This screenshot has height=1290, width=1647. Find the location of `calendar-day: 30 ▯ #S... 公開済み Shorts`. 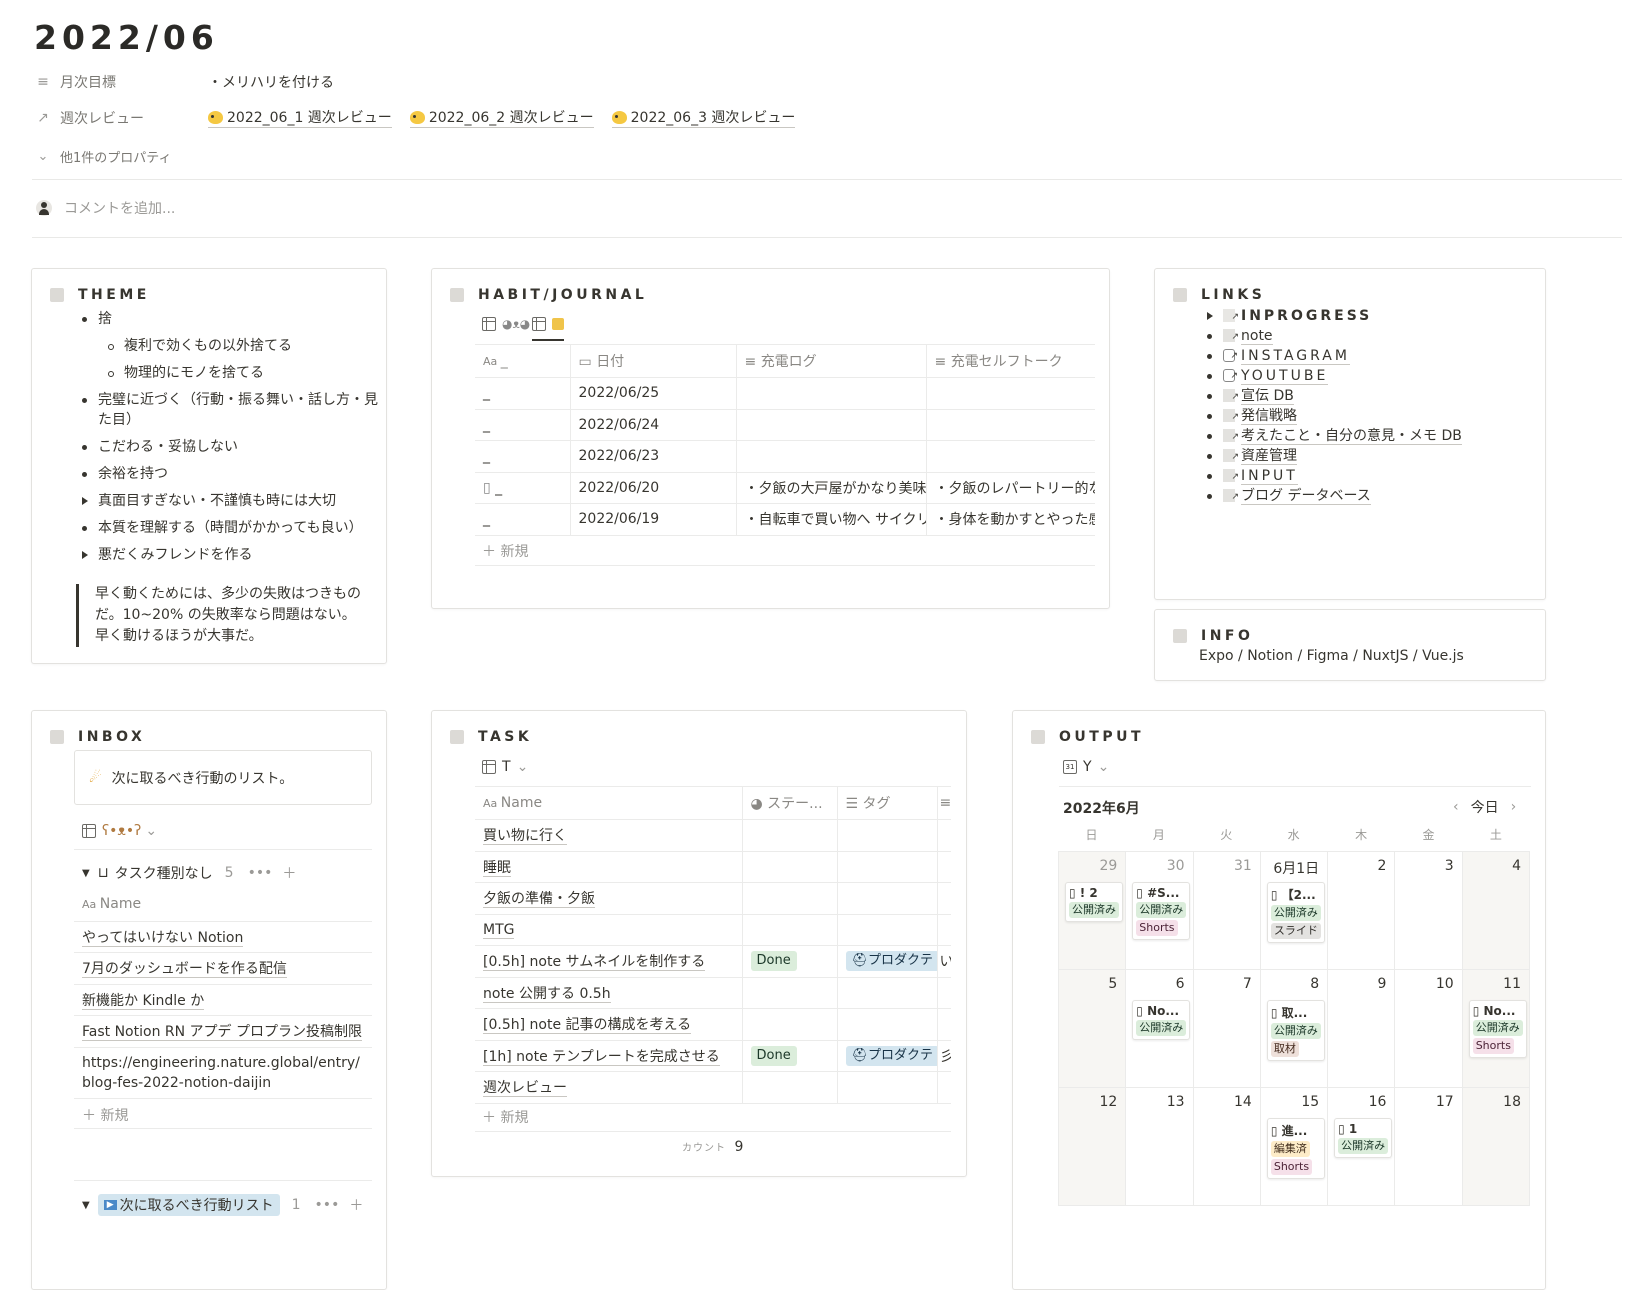

calendar-day: 30 ▯ #S... 公開済み Shorts is located at coordinates (1160, 911).